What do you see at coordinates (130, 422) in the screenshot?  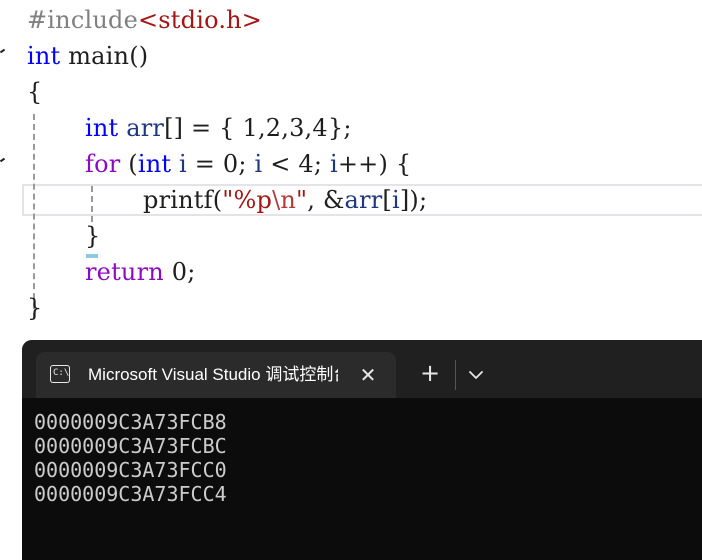 I see `output-line: 0000009C3A73FCB8` at bounding box center [130, 422].